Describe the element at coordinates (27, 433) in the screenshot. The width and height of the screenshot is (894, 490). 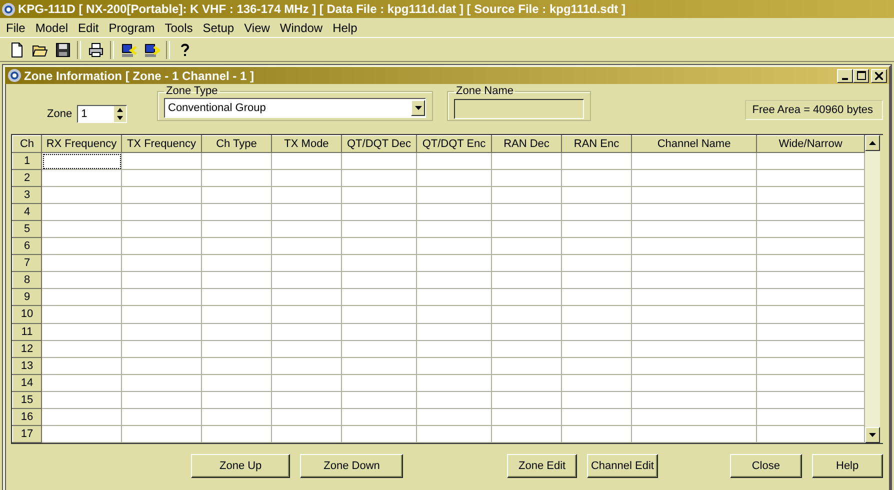
I see `row-header: 17` at that location.